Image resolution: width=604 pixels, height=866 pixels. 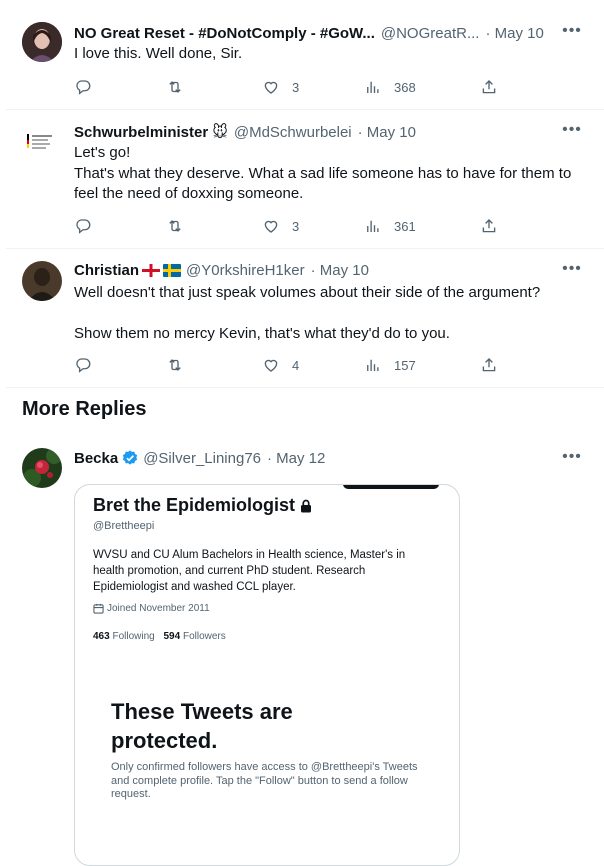 I want to click on tweet-actions: 4 157, so click(x=294, y=365).